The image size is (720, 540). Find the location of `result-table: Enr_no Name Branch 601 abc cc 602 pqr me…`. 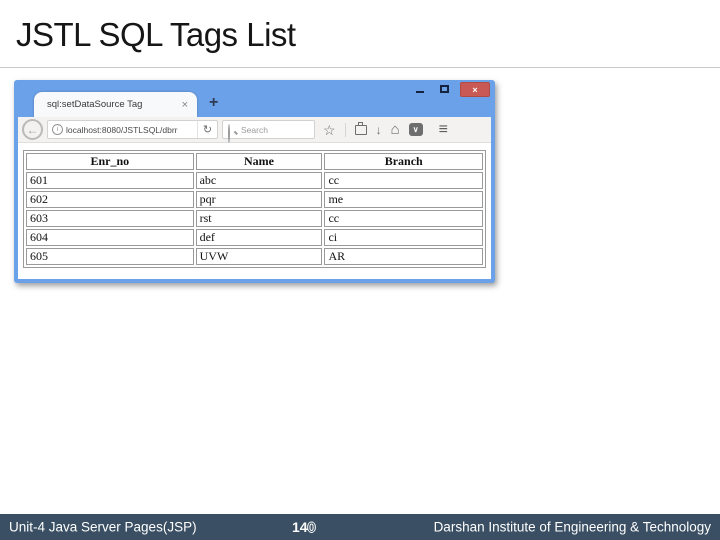

result-table: Enr_no Name Branch 601 abc cc 602 pqr me… is located at coordinates (254, 209).